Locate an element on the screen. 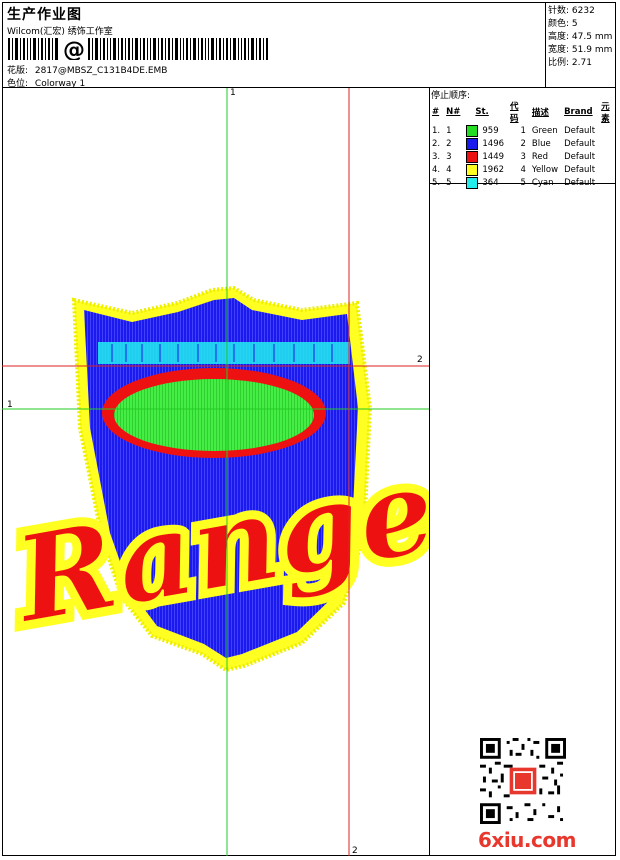 This screenshot has height=860, width=620. row-needle: 3 is located at coordinates (449, 156).